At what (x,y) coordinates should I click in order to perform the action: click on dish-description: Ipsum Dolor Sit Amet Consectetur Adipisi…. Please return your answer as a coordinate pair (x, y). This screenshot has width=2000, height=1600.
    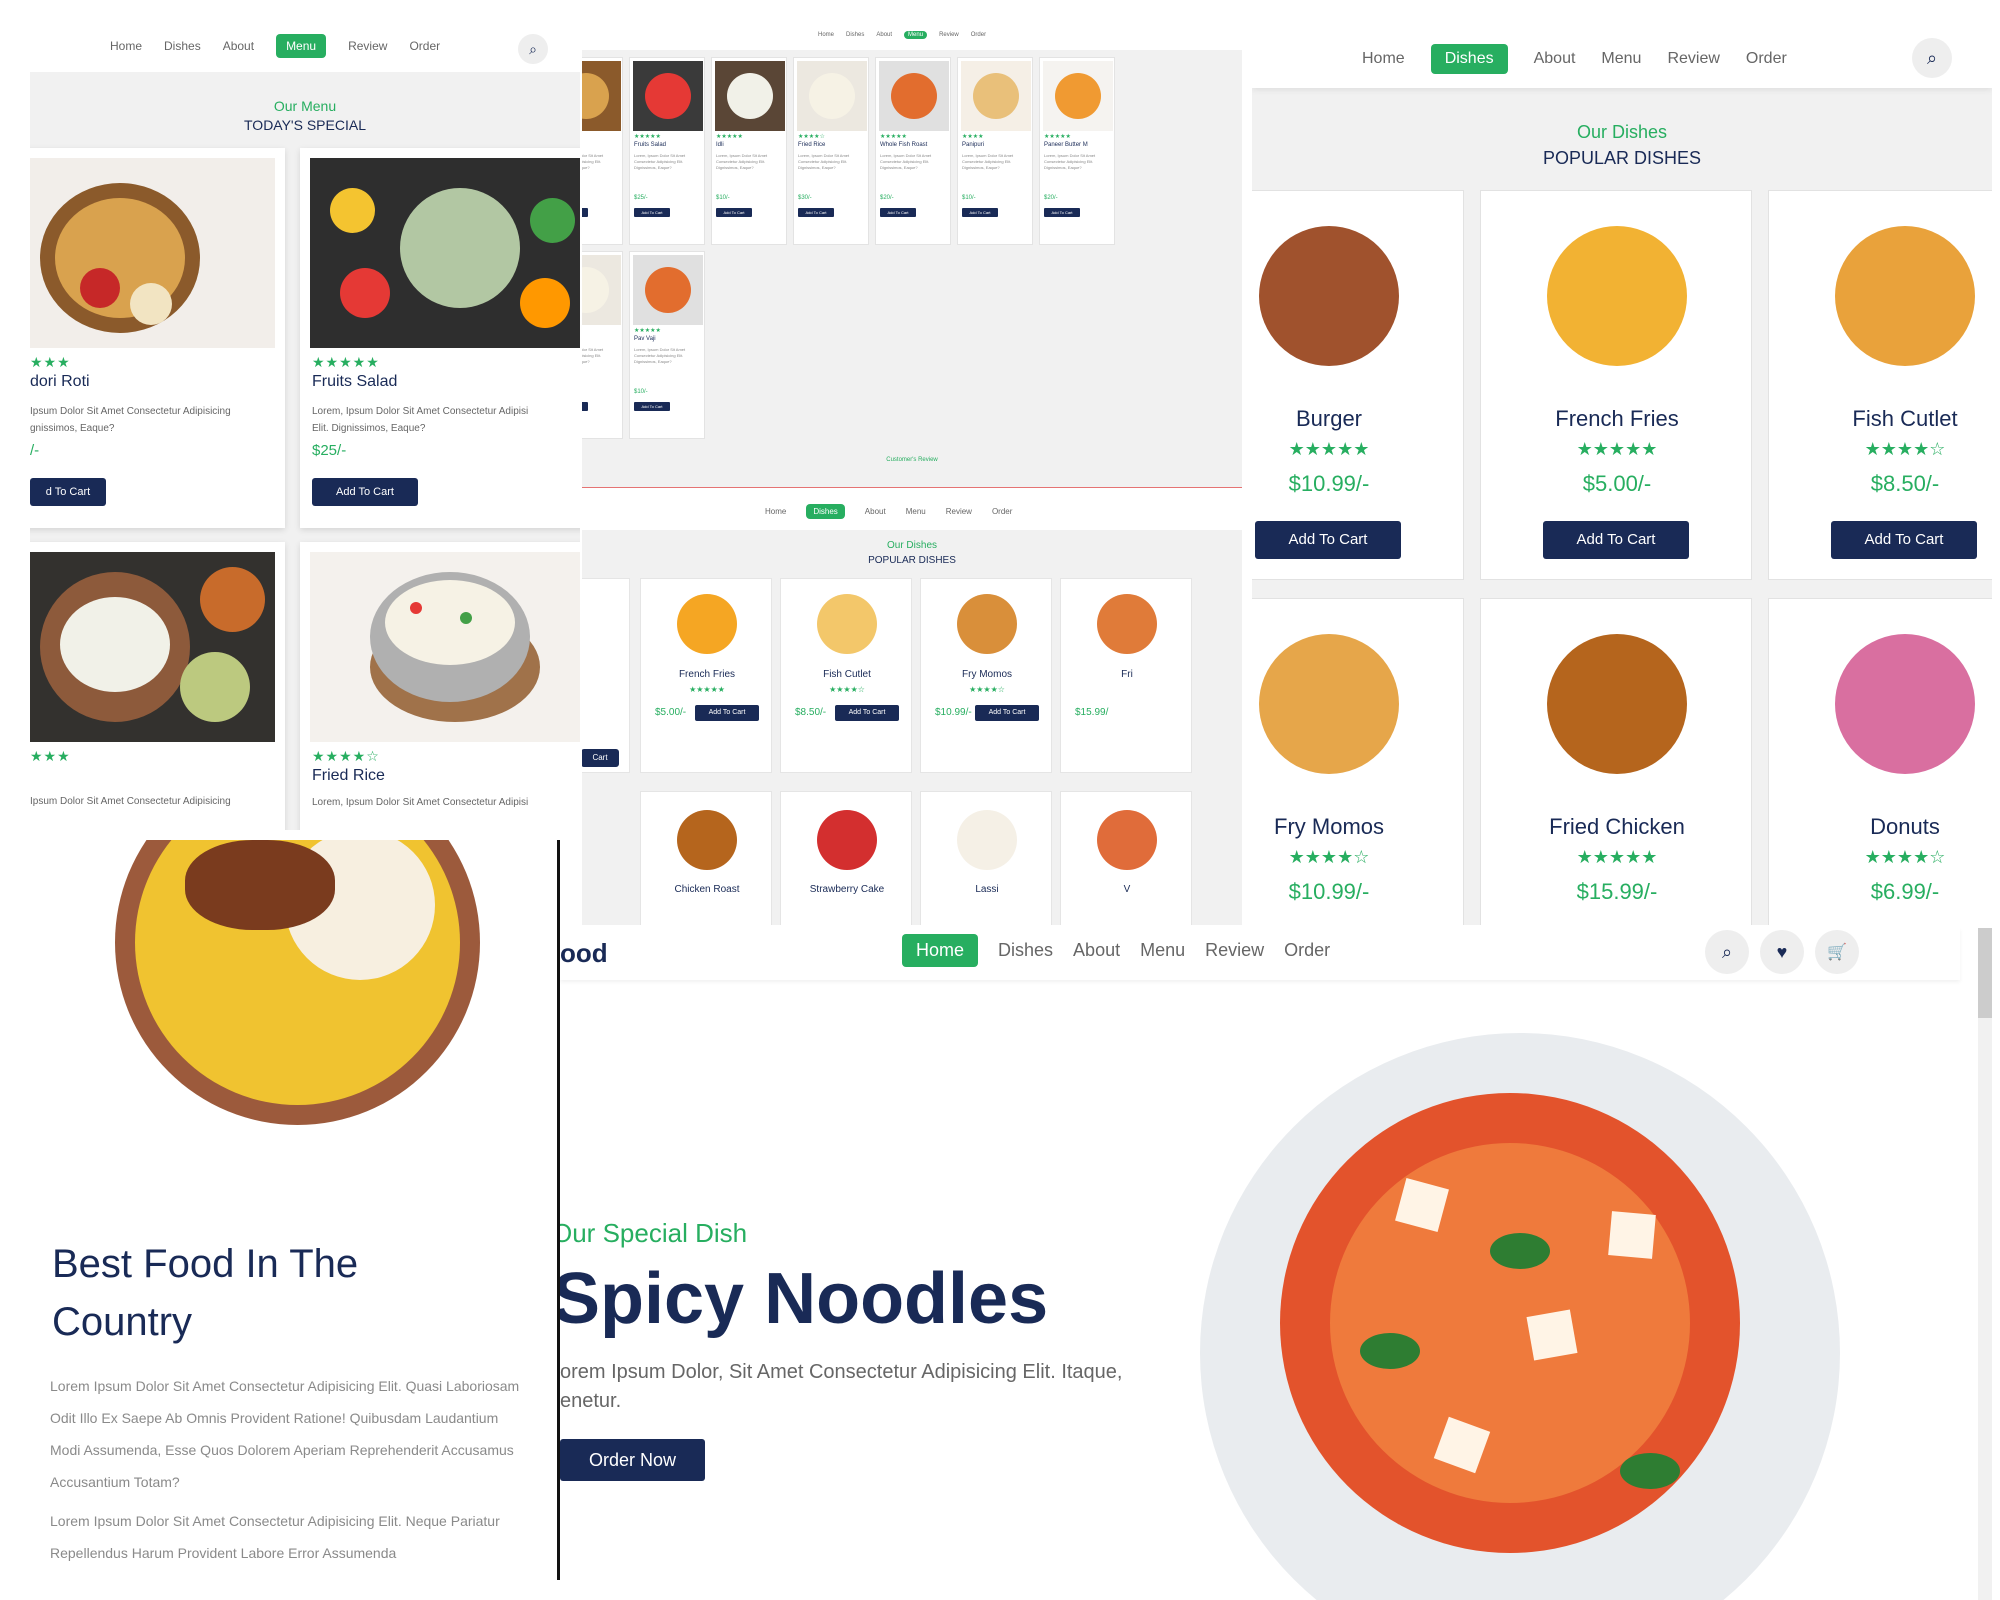
    Looking at the image, I should click on (130, 801).